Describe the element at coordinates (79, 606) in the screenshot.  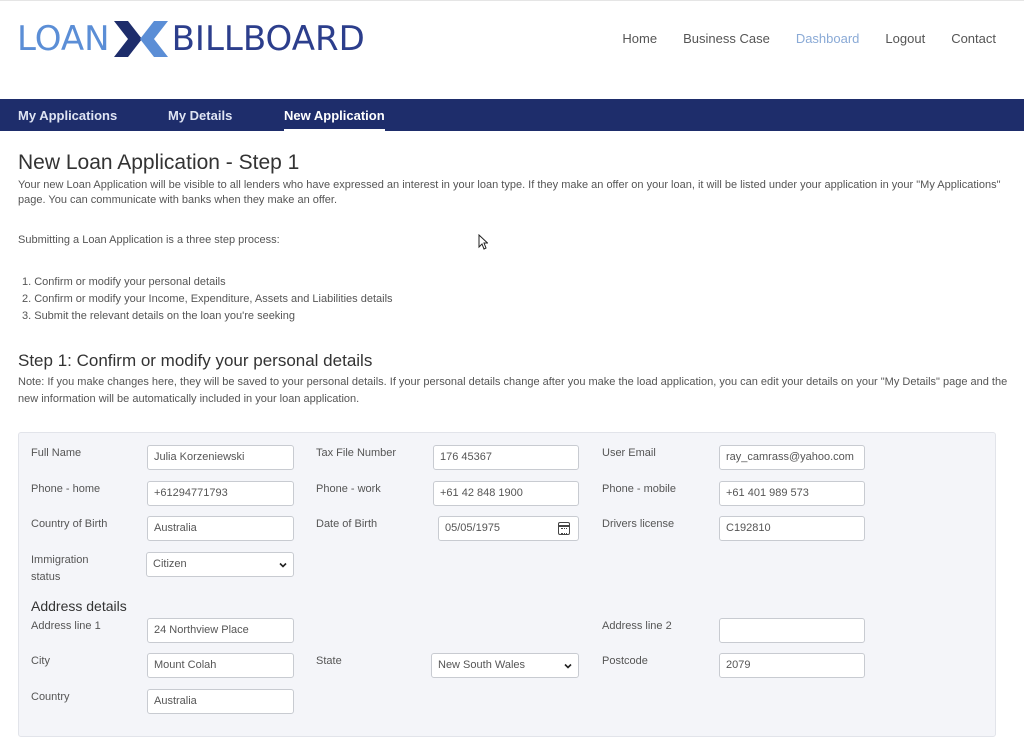
I see `address-details-heading: Address details` at that location.